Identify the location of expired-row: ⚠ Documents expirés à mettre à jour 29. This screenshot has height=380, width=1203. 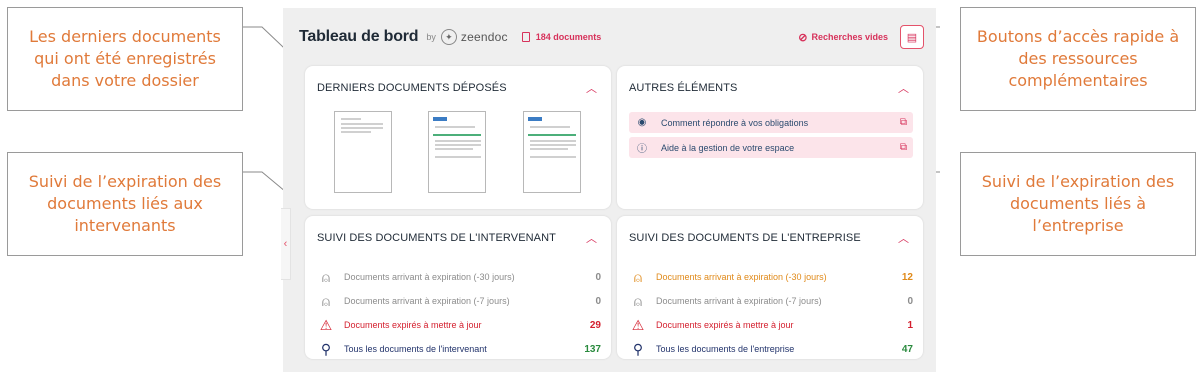
(459, 325).